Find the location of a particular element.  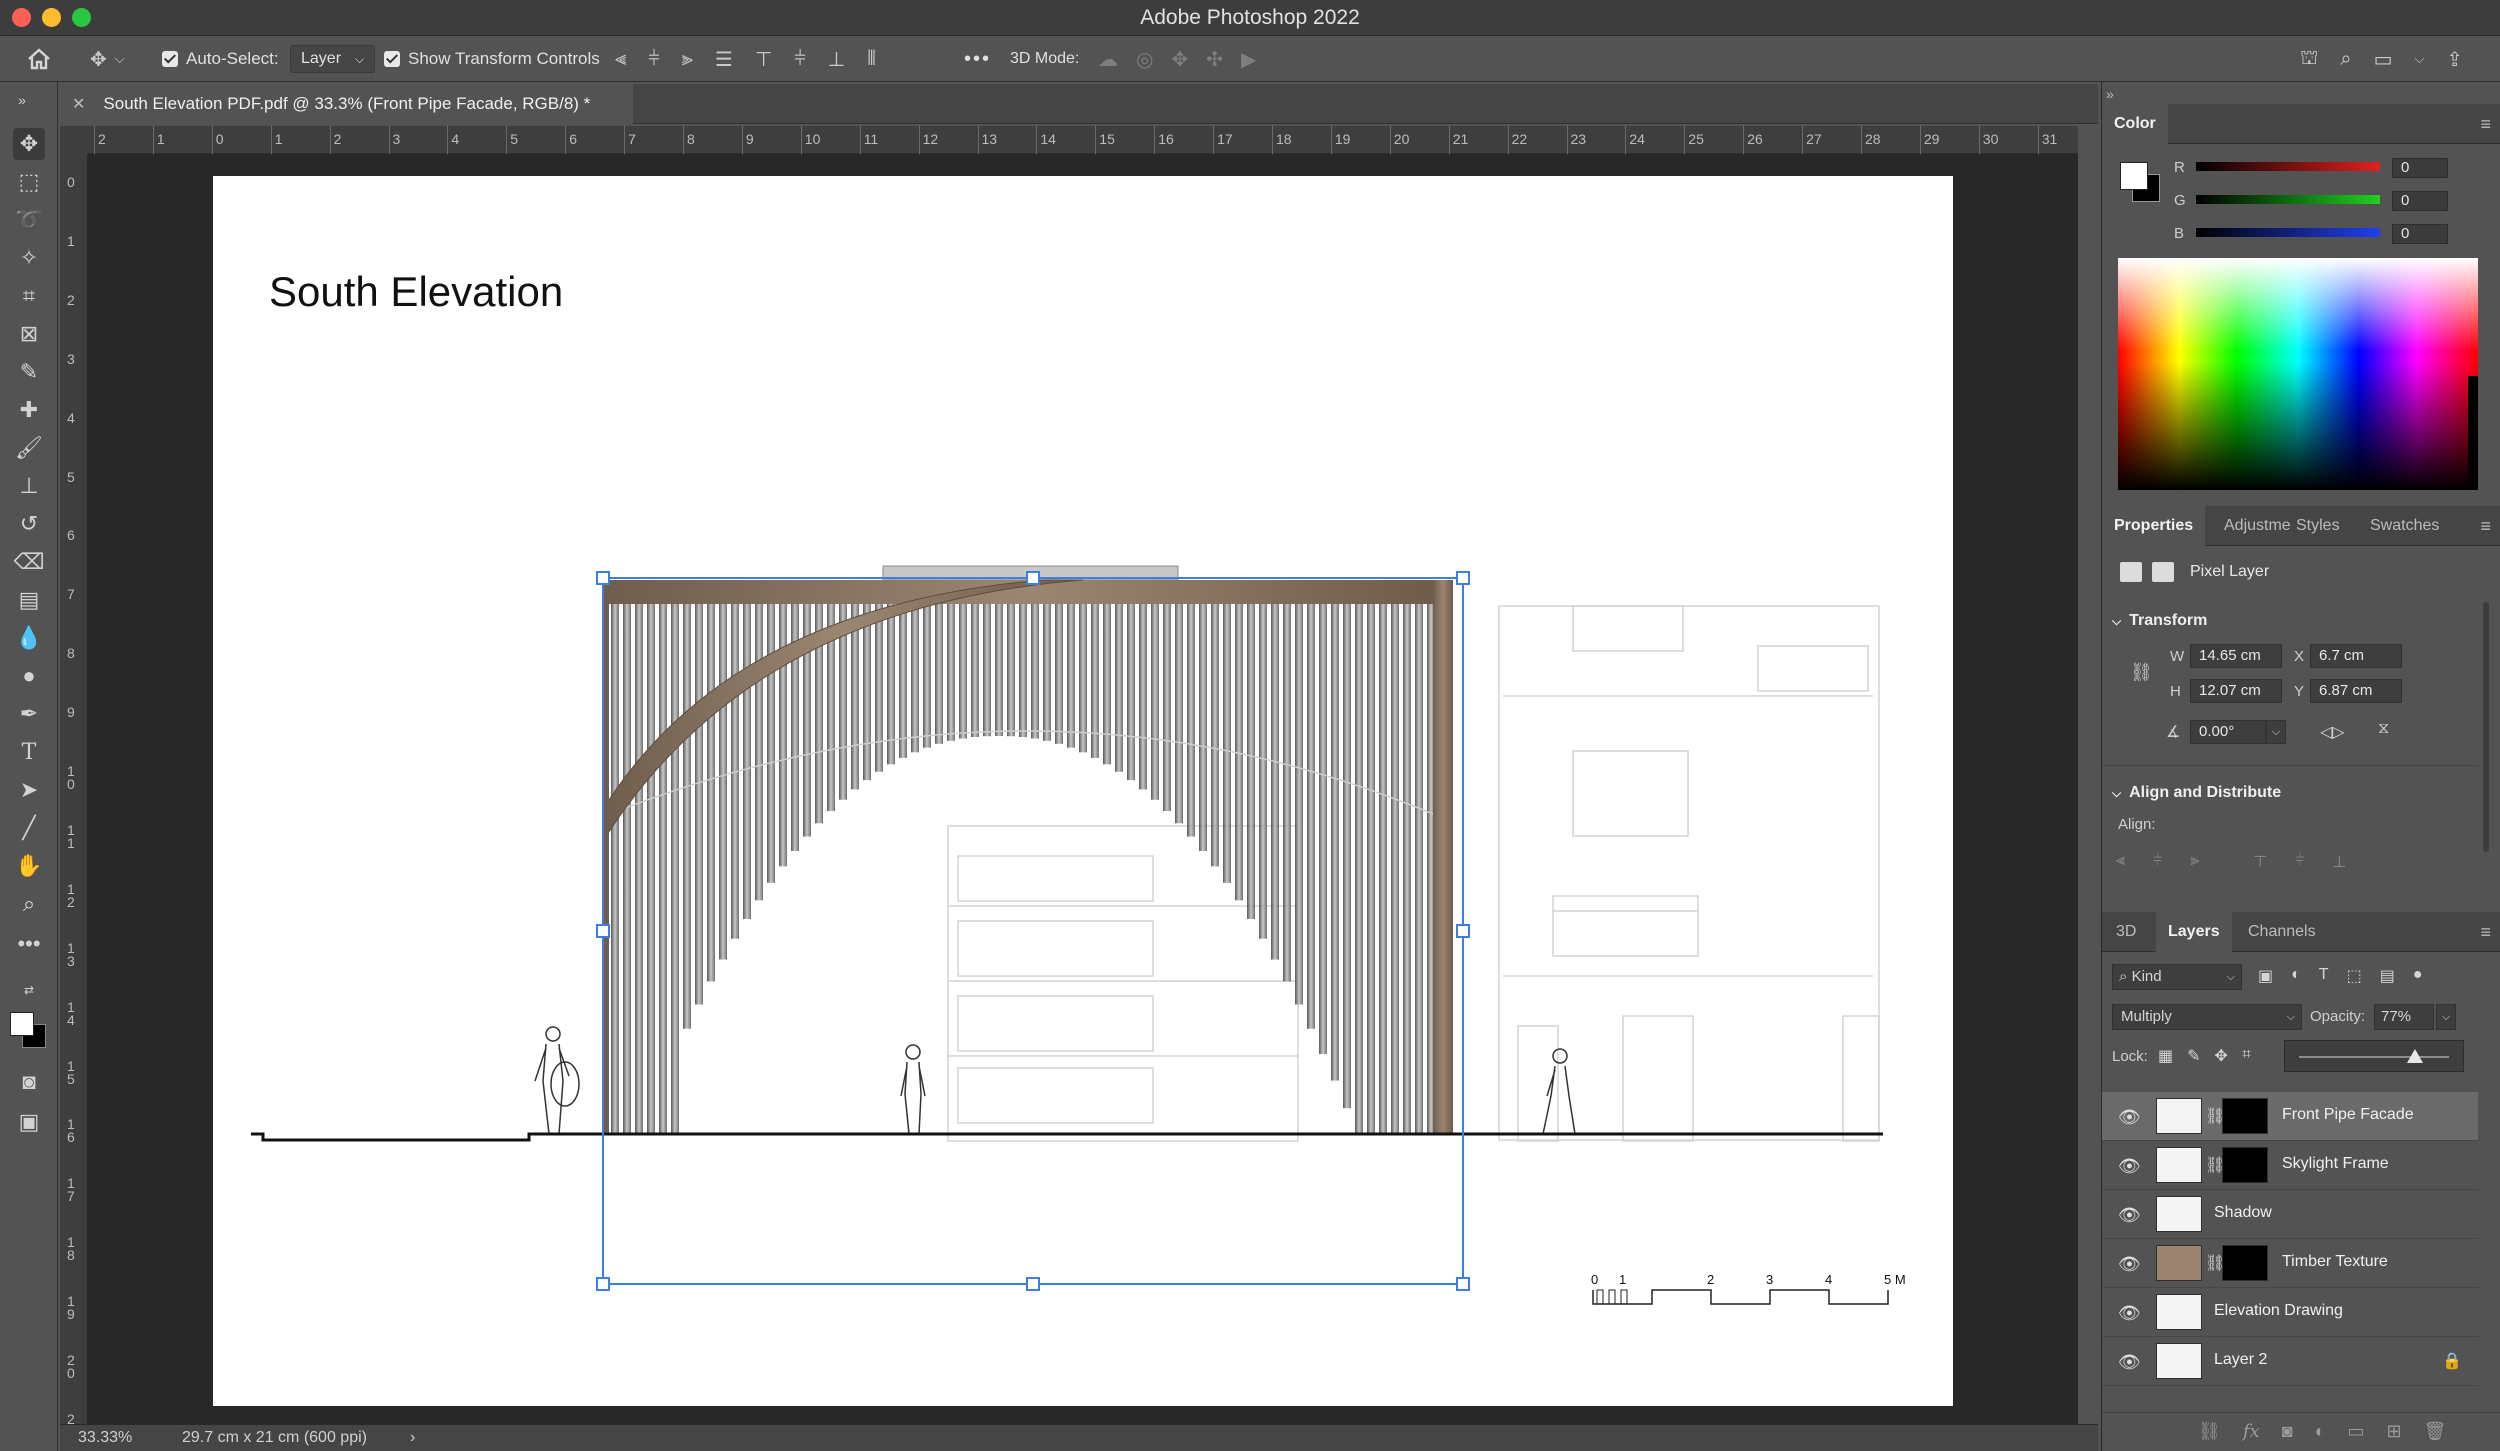

layer-name: Skylight Frame is located at coordinates (2335, 1164).